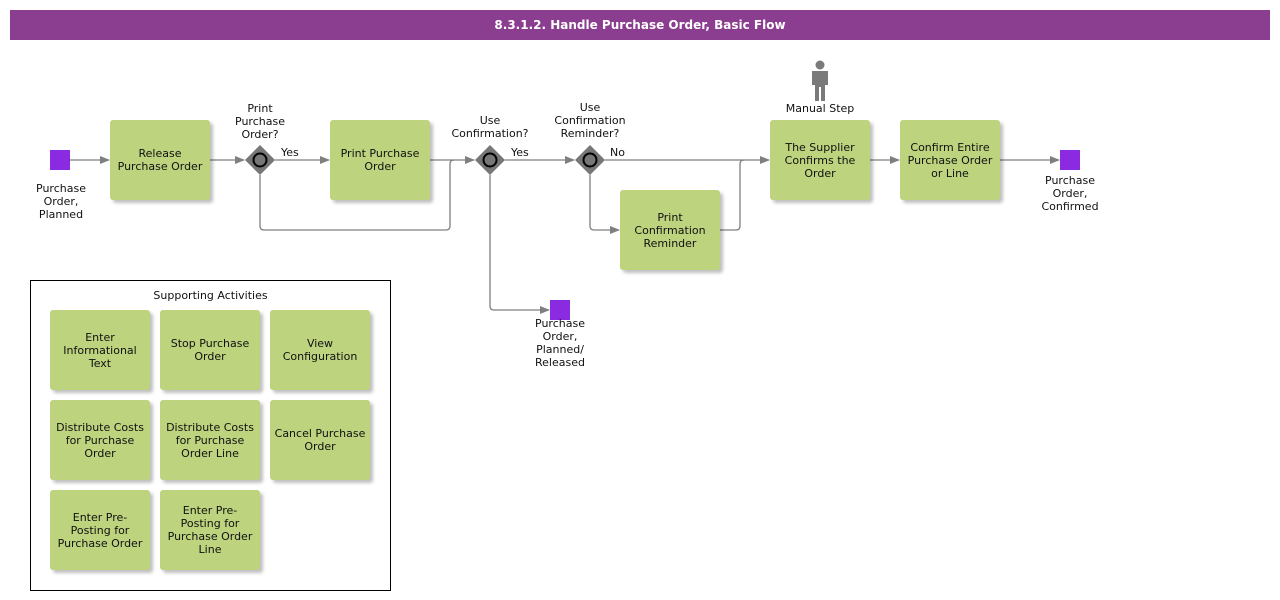  I want to click on gateway-use-confirmation-label: Use Confirmation?, so click(490, 127).